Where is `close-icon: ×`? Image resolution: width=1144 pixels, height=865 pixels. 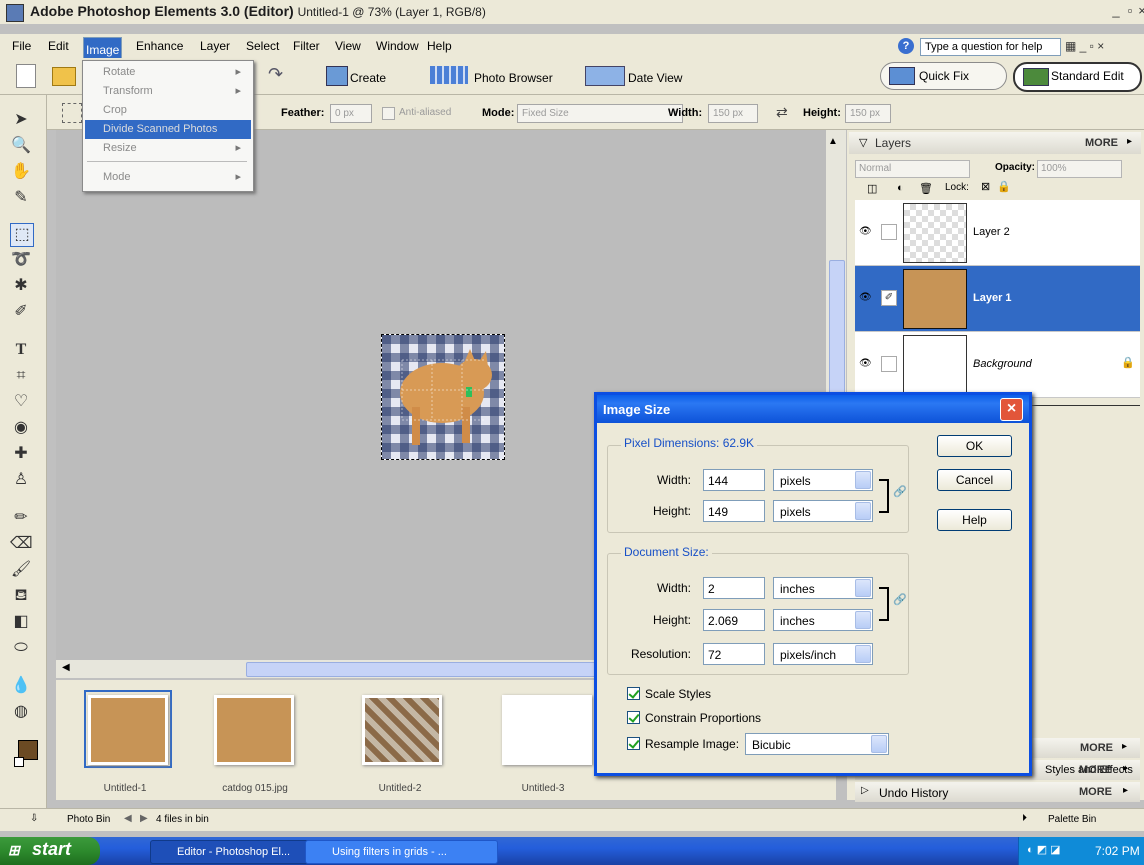
close-icon: × is located at coordinates (1139, 11).